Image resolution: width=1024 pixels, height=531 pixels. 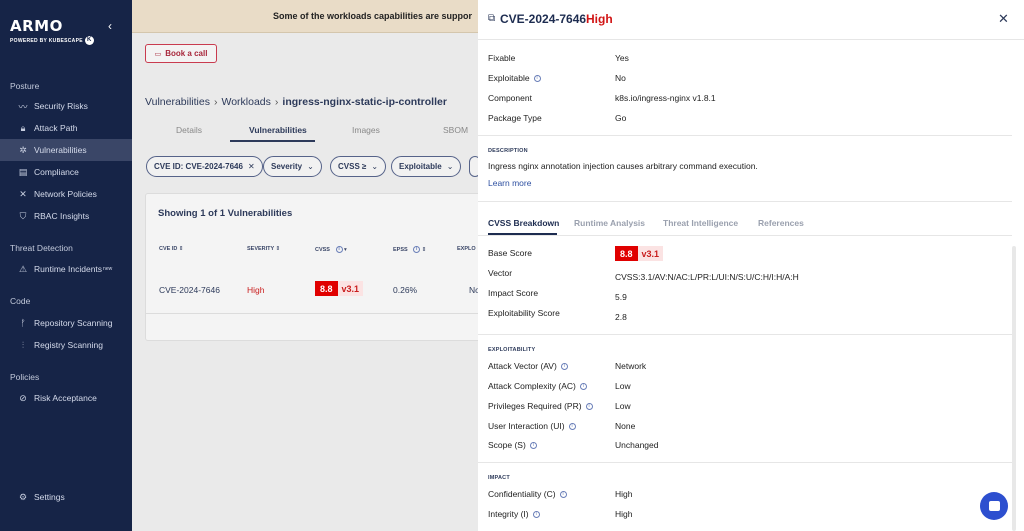 I want to click on collapse-sidebar-icon: ‹, so click(x=110, y=26).